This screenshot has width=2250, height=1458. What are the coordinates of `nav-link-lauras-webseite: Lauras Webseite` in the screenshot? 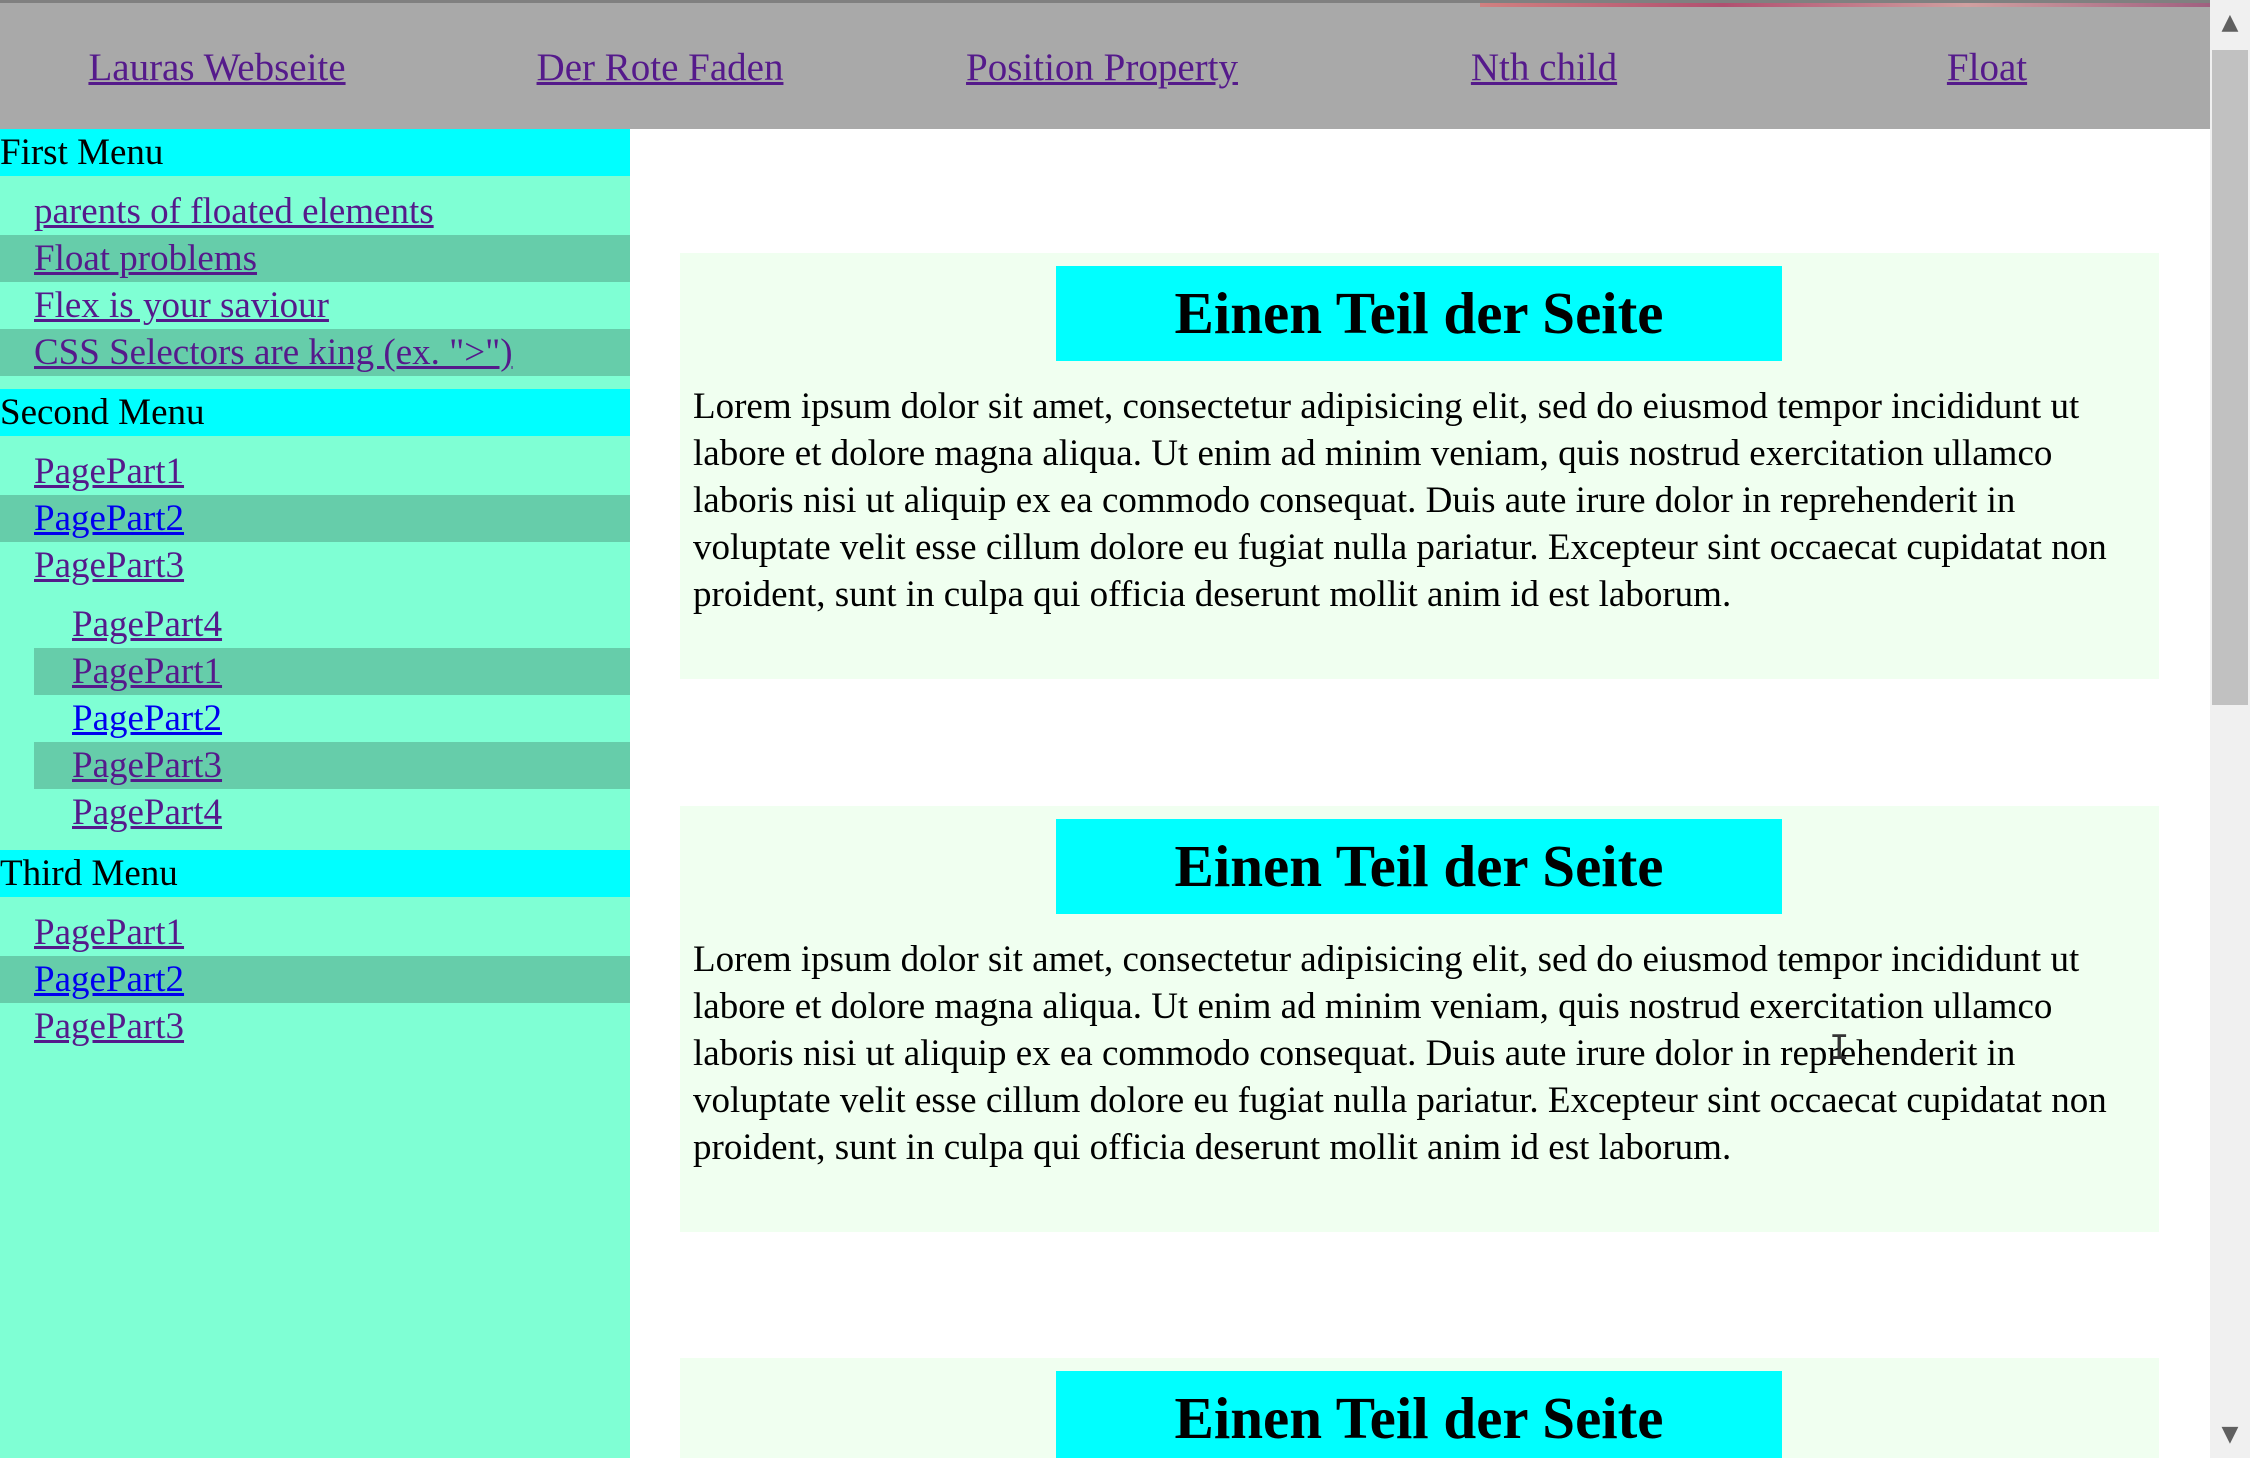 It's located at (216, 67).